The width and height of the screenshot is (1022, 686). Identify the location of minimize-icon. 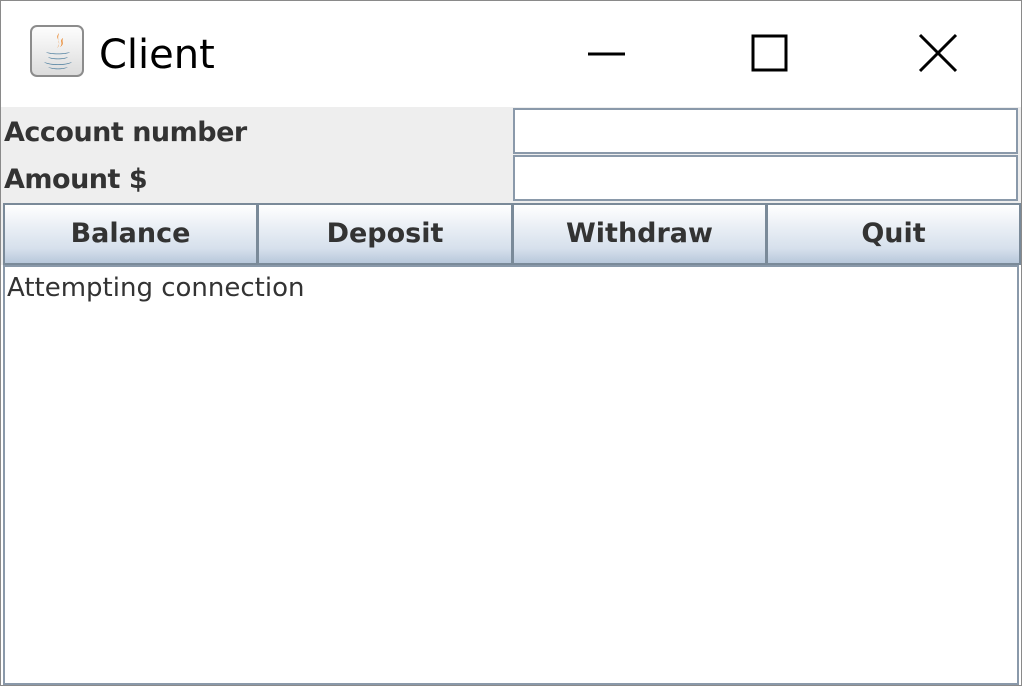
(606, 54).